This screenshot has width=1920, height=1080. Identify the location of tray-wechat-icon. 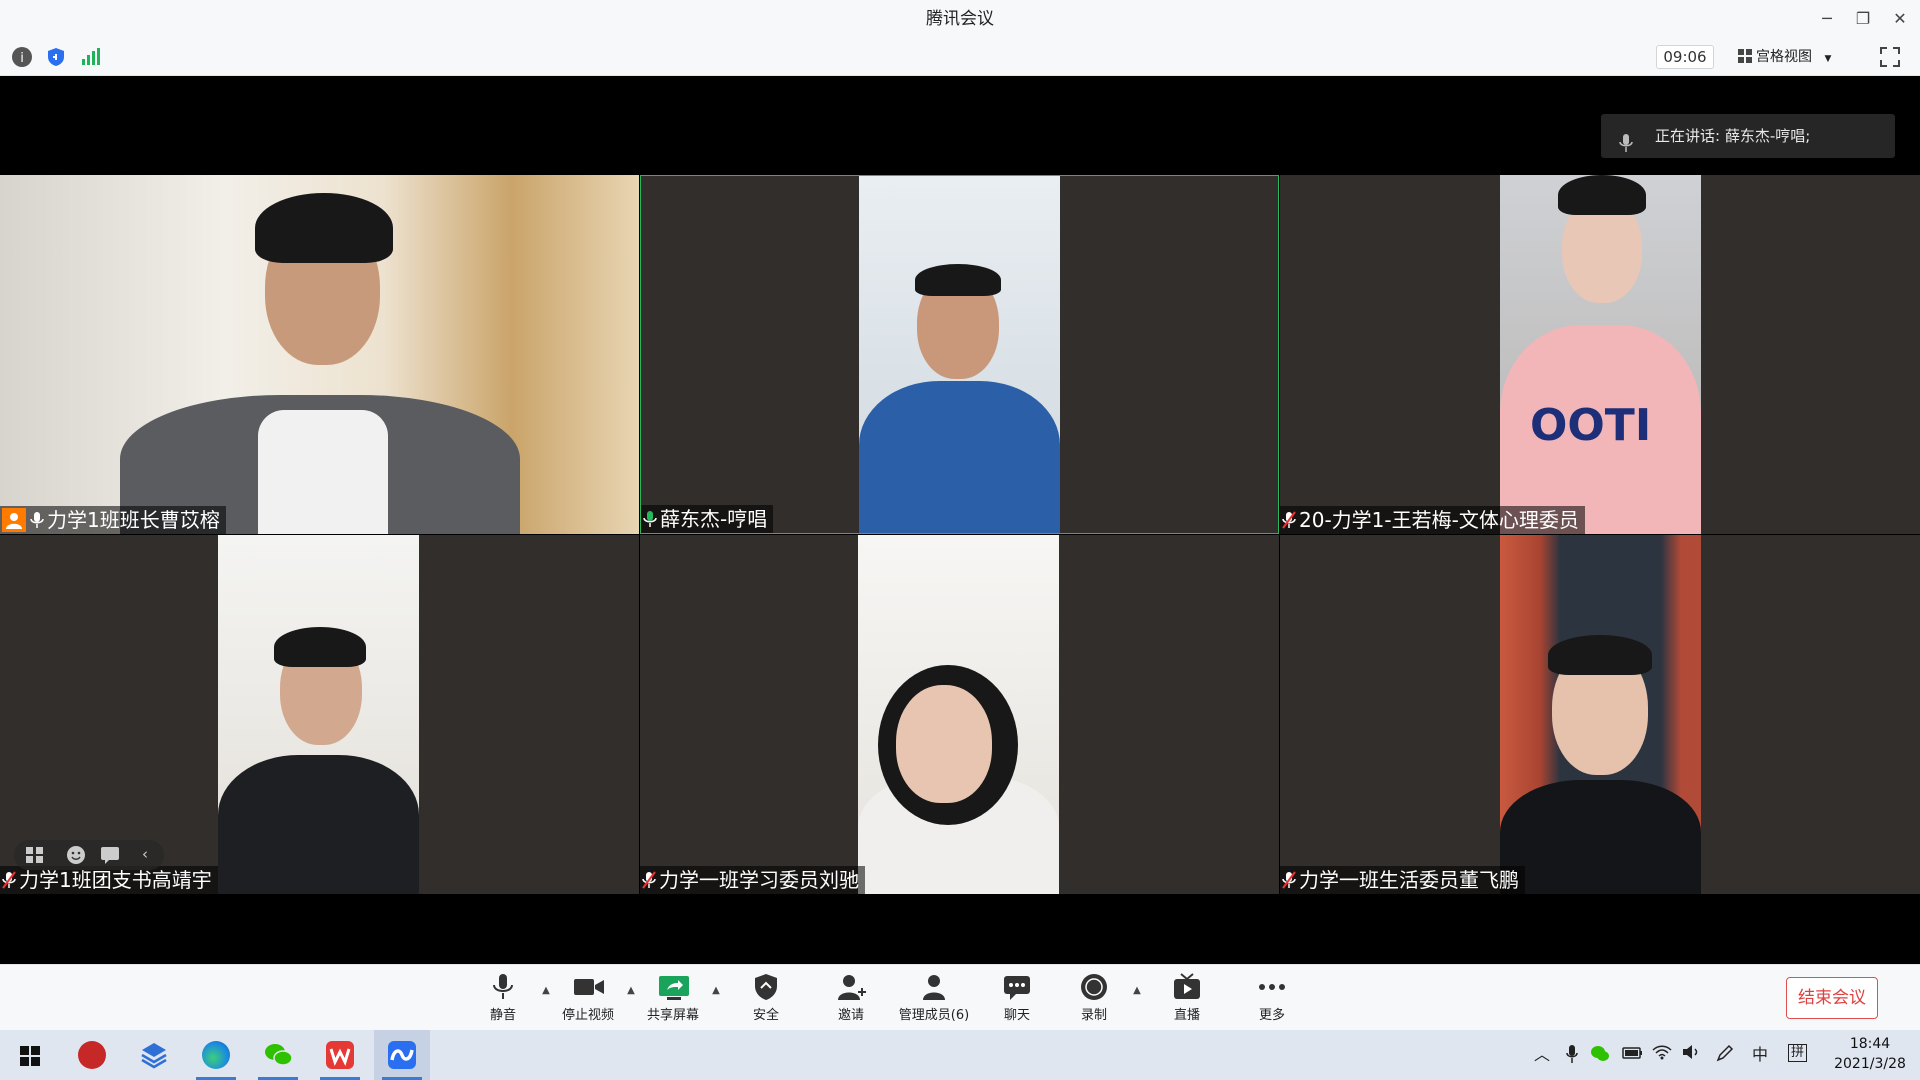
(1600, 1056).